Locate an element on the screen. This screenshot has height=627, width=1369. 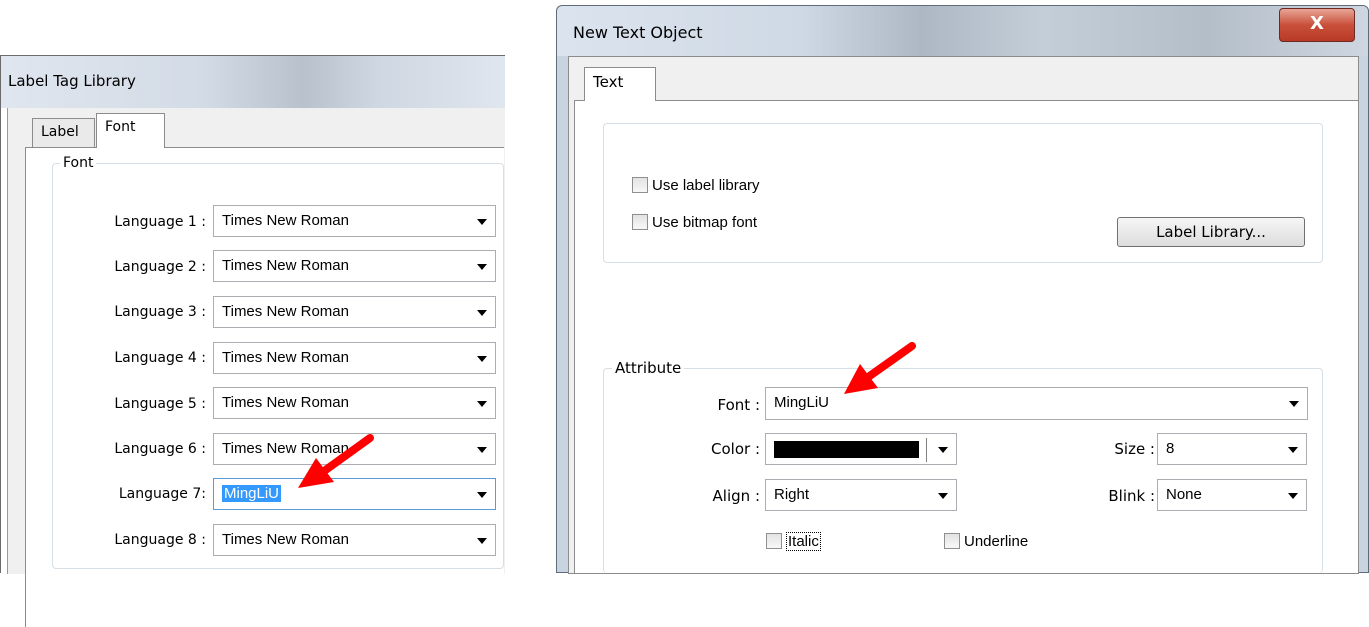
tab-text: Text is located at coordinates (620, 84).